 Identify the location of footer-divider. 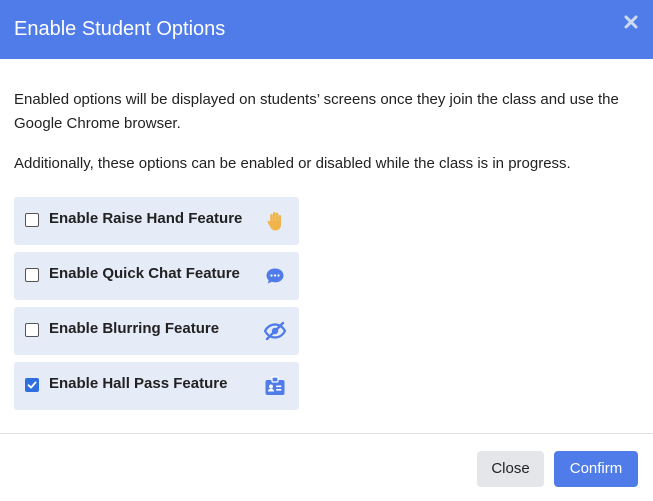
(326, 433).